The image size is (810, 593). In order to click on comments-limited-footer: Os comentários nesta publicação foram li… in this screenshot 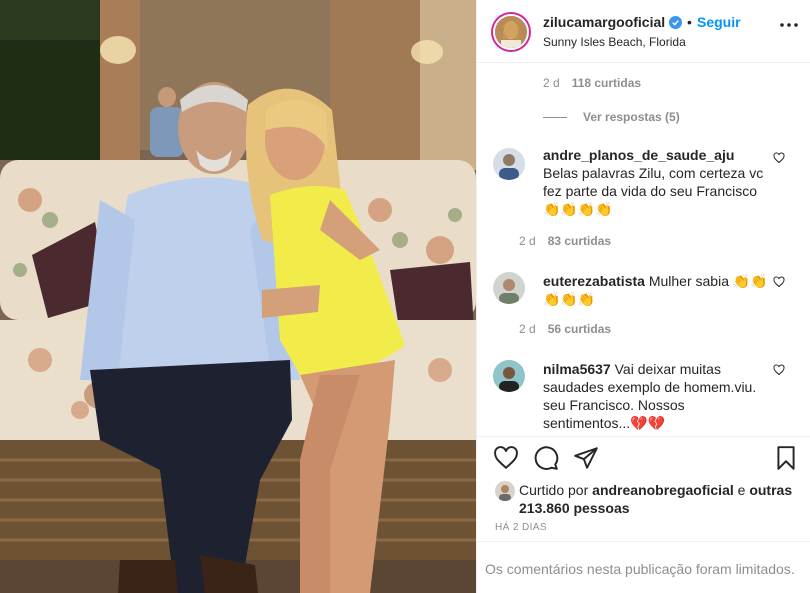, I will do `click(643, 567)`.